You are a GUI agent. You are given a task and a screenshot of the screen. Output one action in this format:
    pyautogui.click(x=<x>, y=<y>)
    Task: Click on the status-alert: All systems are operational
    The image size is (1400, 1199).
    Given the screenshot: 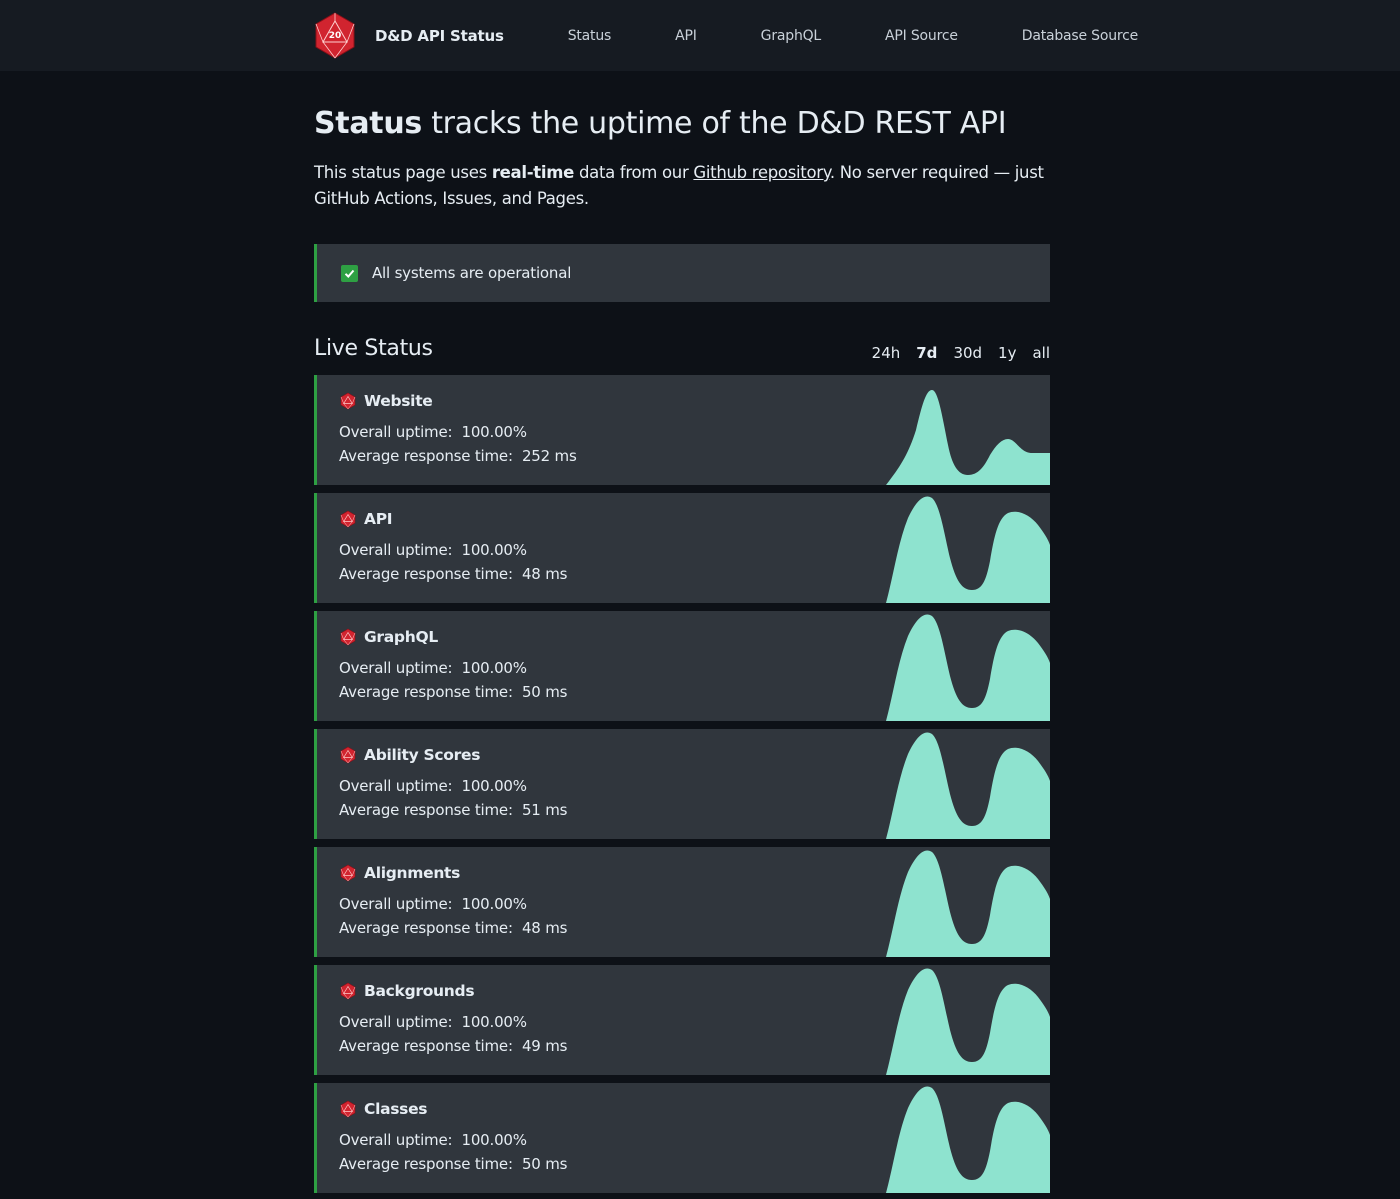 What is the action you would take?
    pyautogui.click(x=682, y=273)
    